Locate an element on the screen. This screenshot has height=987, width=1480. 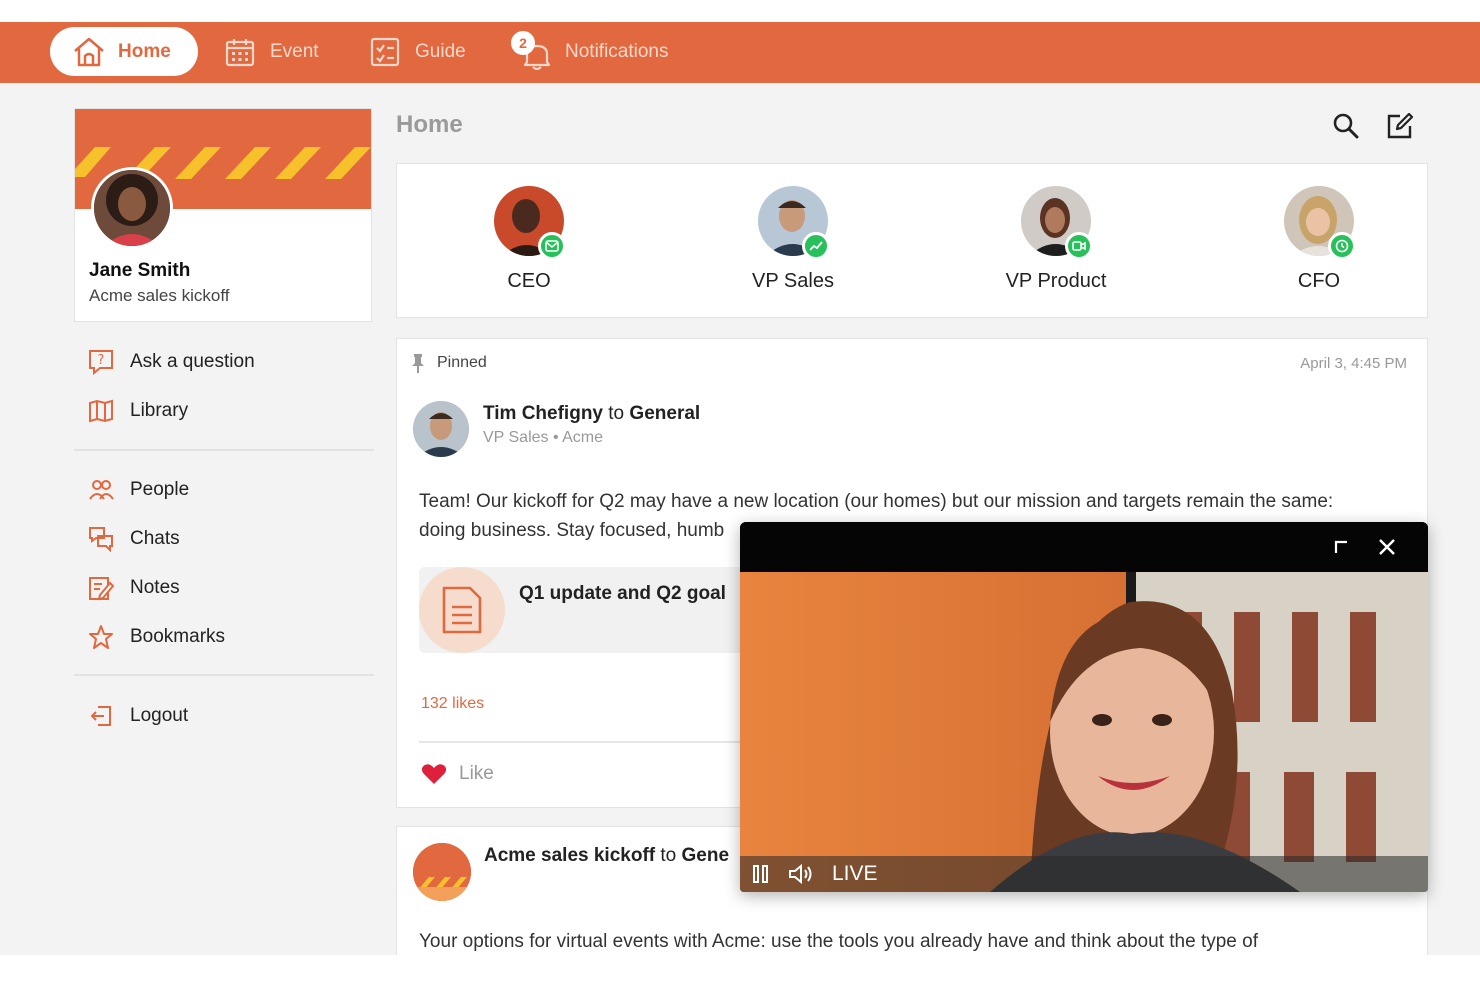
minimize-video-button is located at coordinates (1341, 547).